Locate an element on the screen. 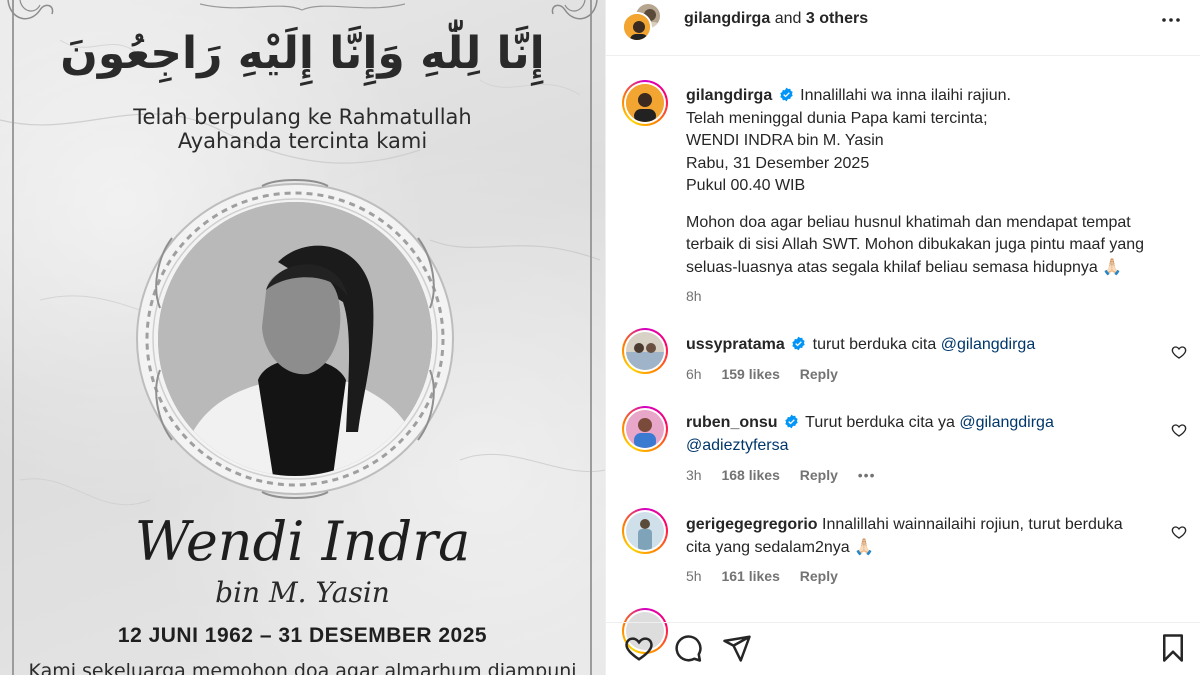 This screenshot has width=1200, height=675. collab-avatar-front is located at coordinates (637, 27).